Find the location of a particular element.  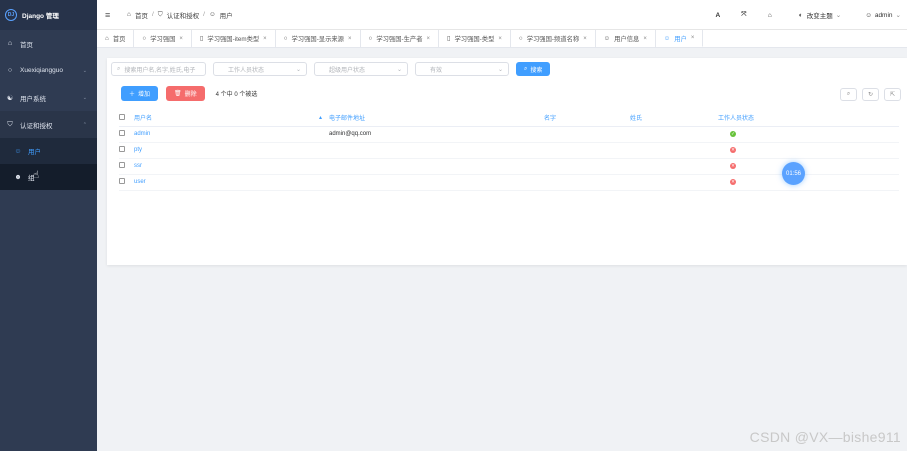

header-actions: A ⤧ ⌂ ◐ 改变主题 ⌄ ☺ admin ⌄ is located at coordinates (806, 15).